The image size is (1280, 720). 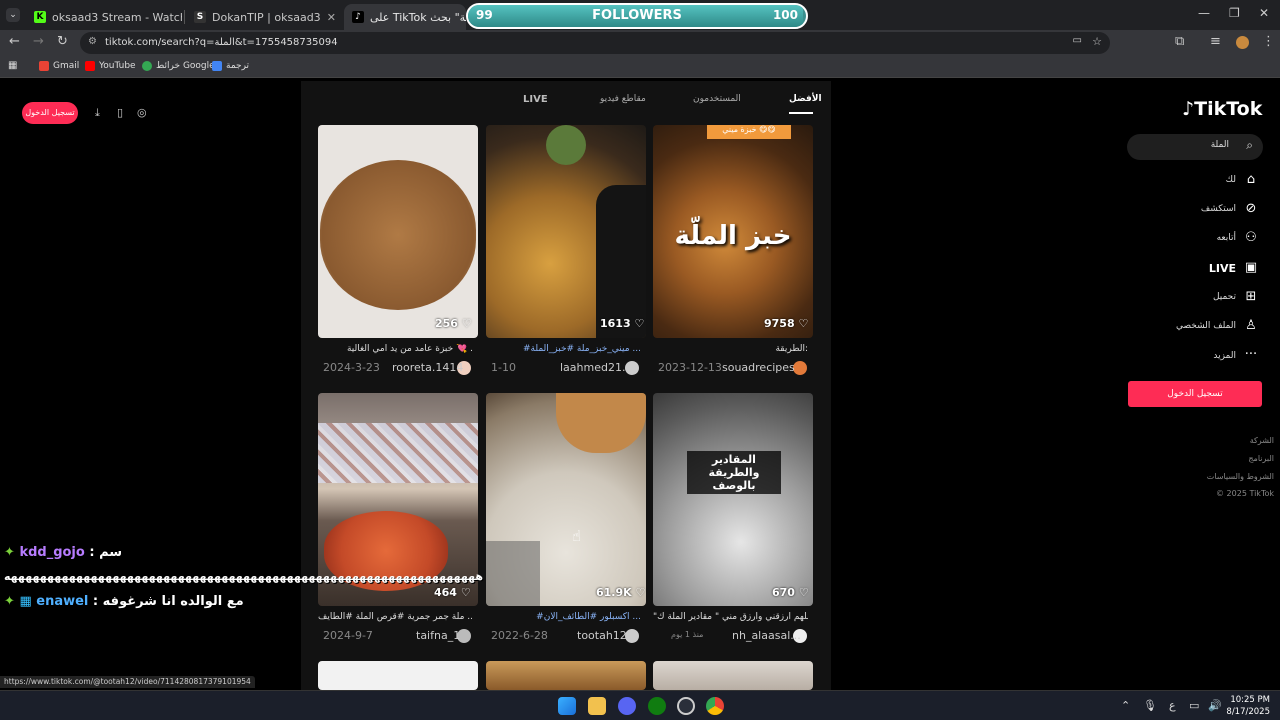 I want to click on maximize-icon: ❐, so click(x=1234, y=13).